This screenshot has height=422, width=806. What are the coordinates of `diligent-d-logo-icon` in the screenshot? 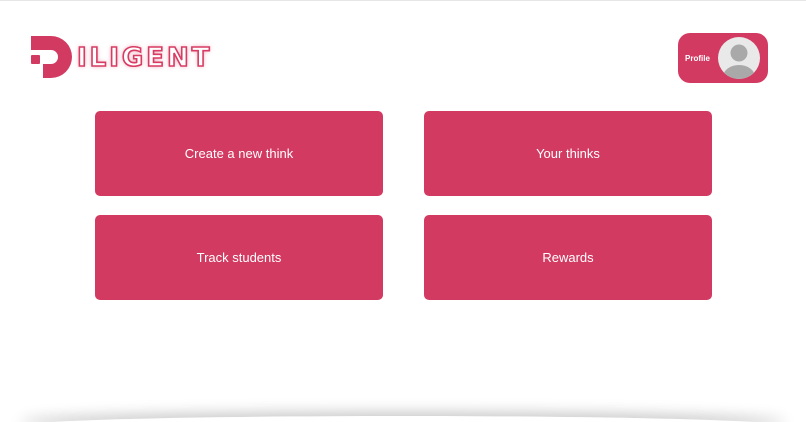 It's located at (51, 57).